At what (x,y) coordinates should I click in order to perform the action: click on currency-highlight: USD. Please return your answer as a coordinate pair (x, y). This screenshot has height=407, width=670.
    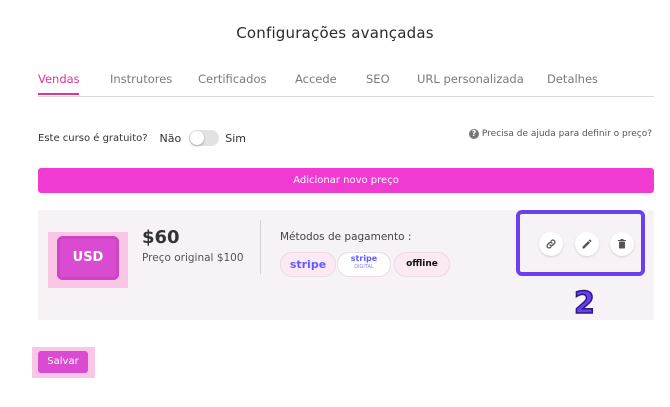
    Looking at the image, I should click on (88, 260).